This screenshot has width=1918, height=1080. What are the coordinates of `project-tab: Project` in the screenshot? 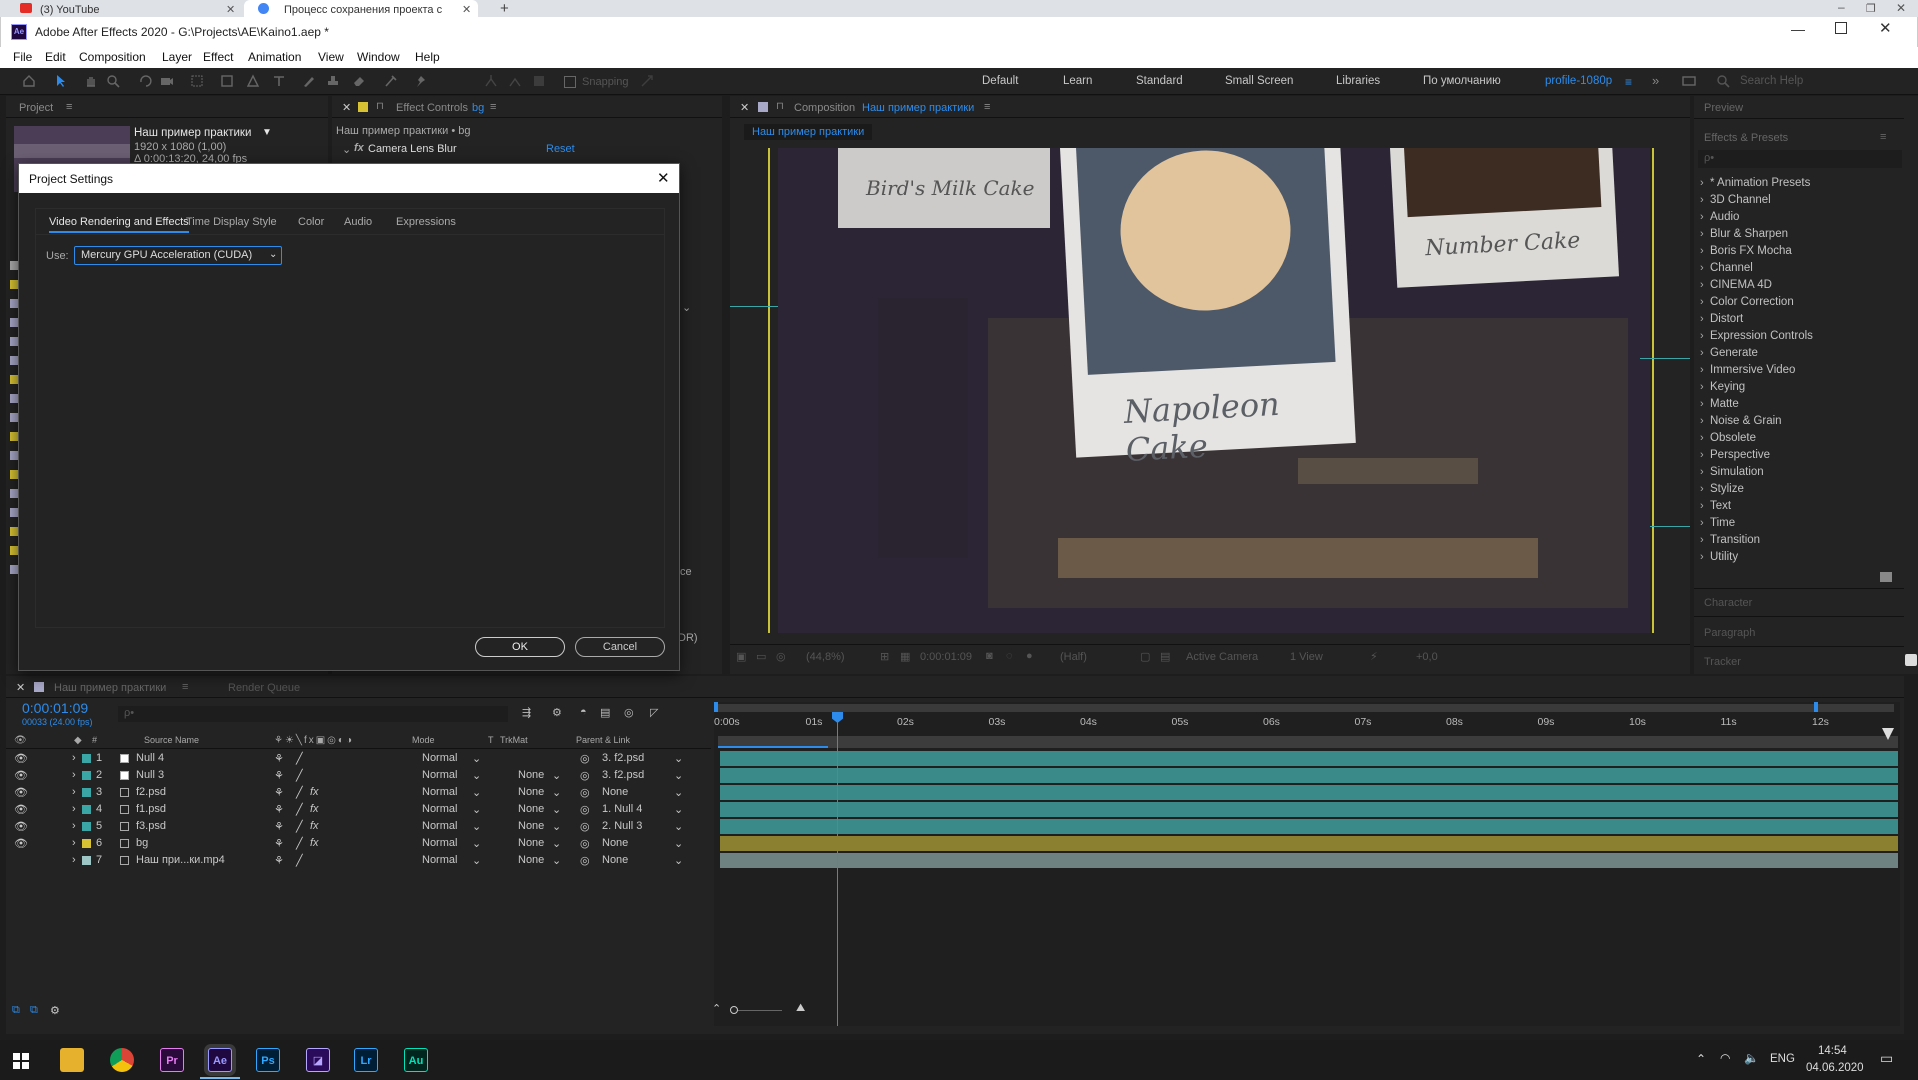 It's located at (36, 108).